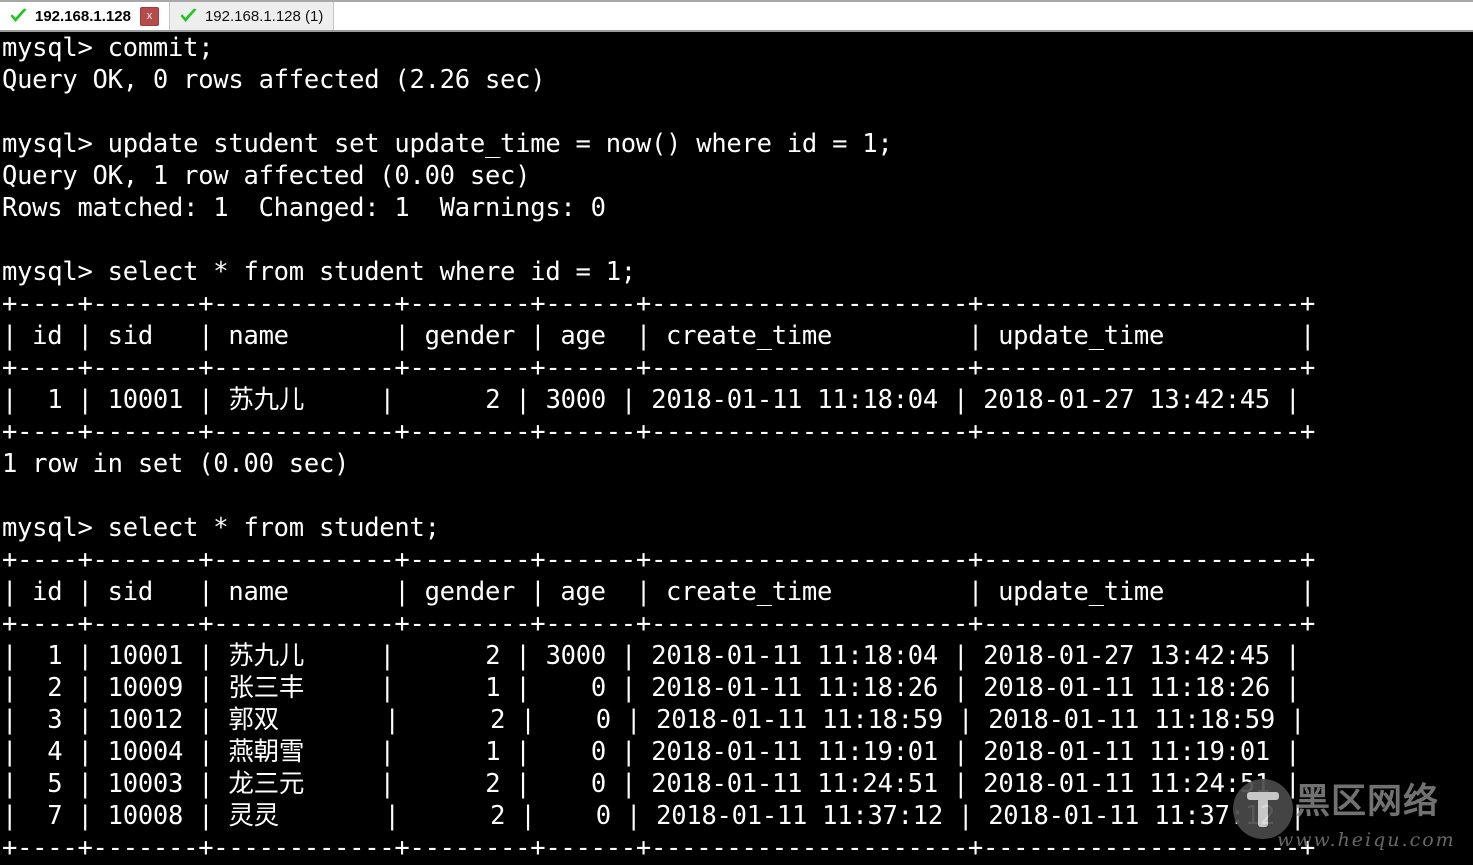  I want to click on tab-bar: 192.168.1.128 x 192.168.1.128 (1), so click(736, 16).